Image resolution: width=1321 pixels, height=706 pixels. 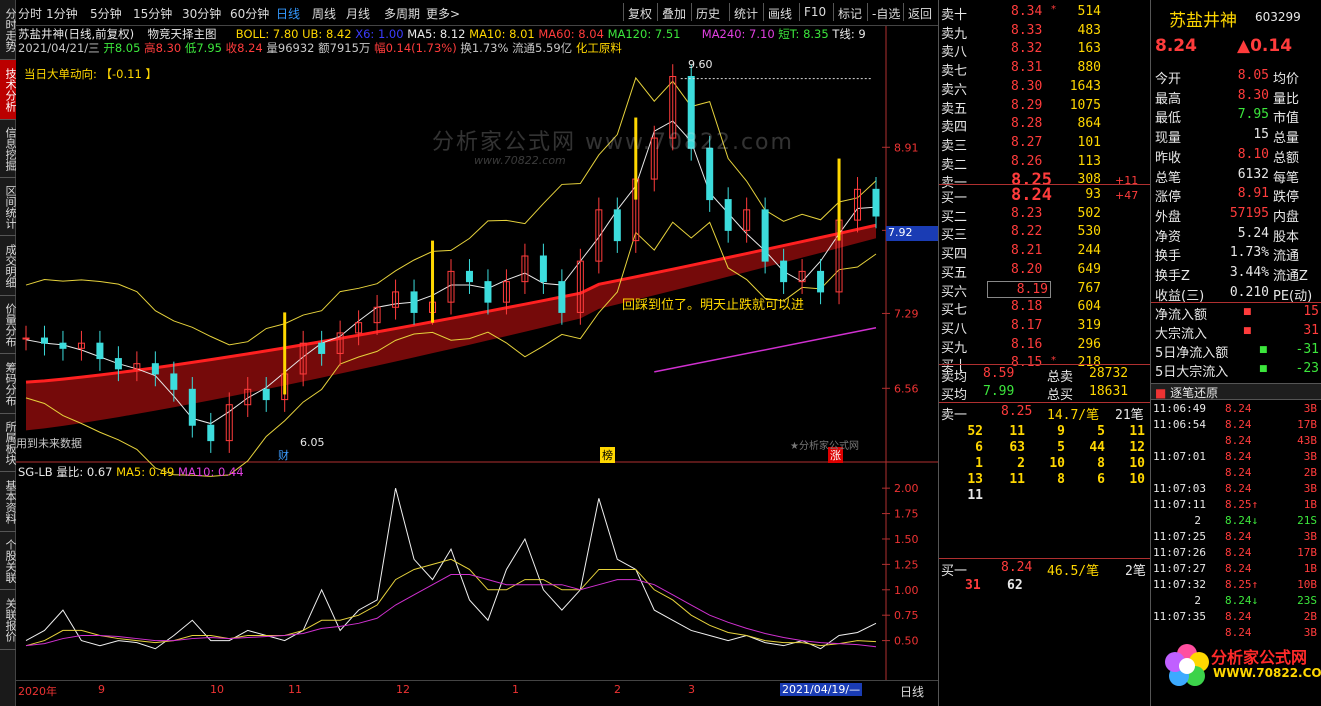 I want to click on flow-value: -31, so click(x=1307, y=349).